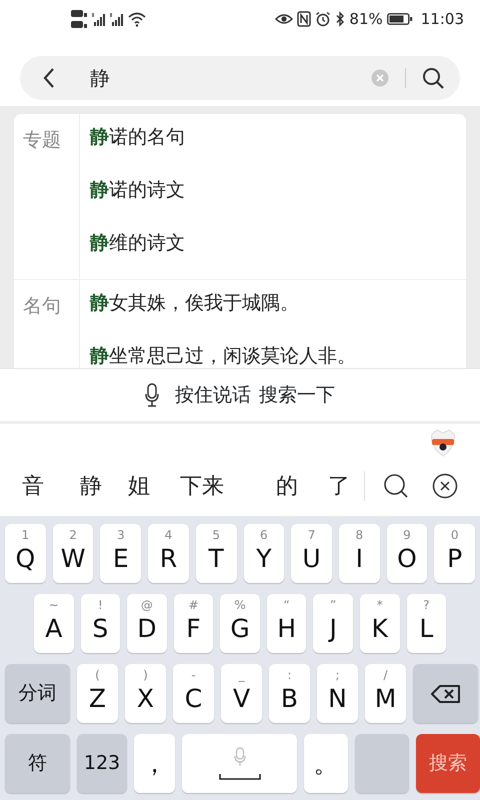 This screenshot has height=800, width=480. I want to click on function-key: 123, so click(102, 763).